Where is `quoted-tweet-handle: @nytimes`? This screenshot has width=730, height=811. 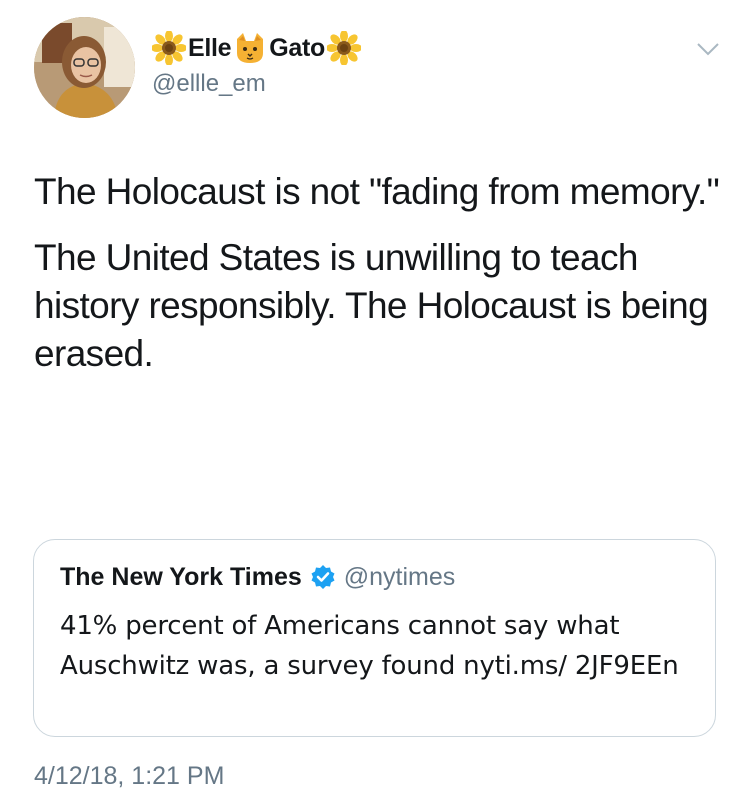
quoted-tweet-handle: @nytimes is located at coordinates (399, 576).